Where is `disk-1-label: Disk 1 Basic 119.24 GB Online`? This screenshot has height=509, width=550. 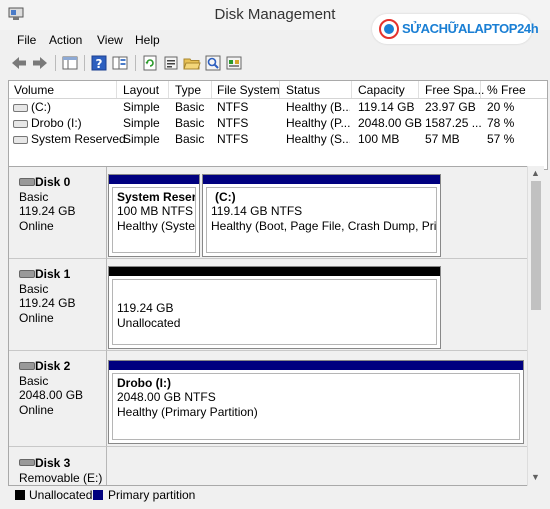
disk-1-label: Disk 1 Basic 119.24 GB Online is located at coordinates (58, 305).